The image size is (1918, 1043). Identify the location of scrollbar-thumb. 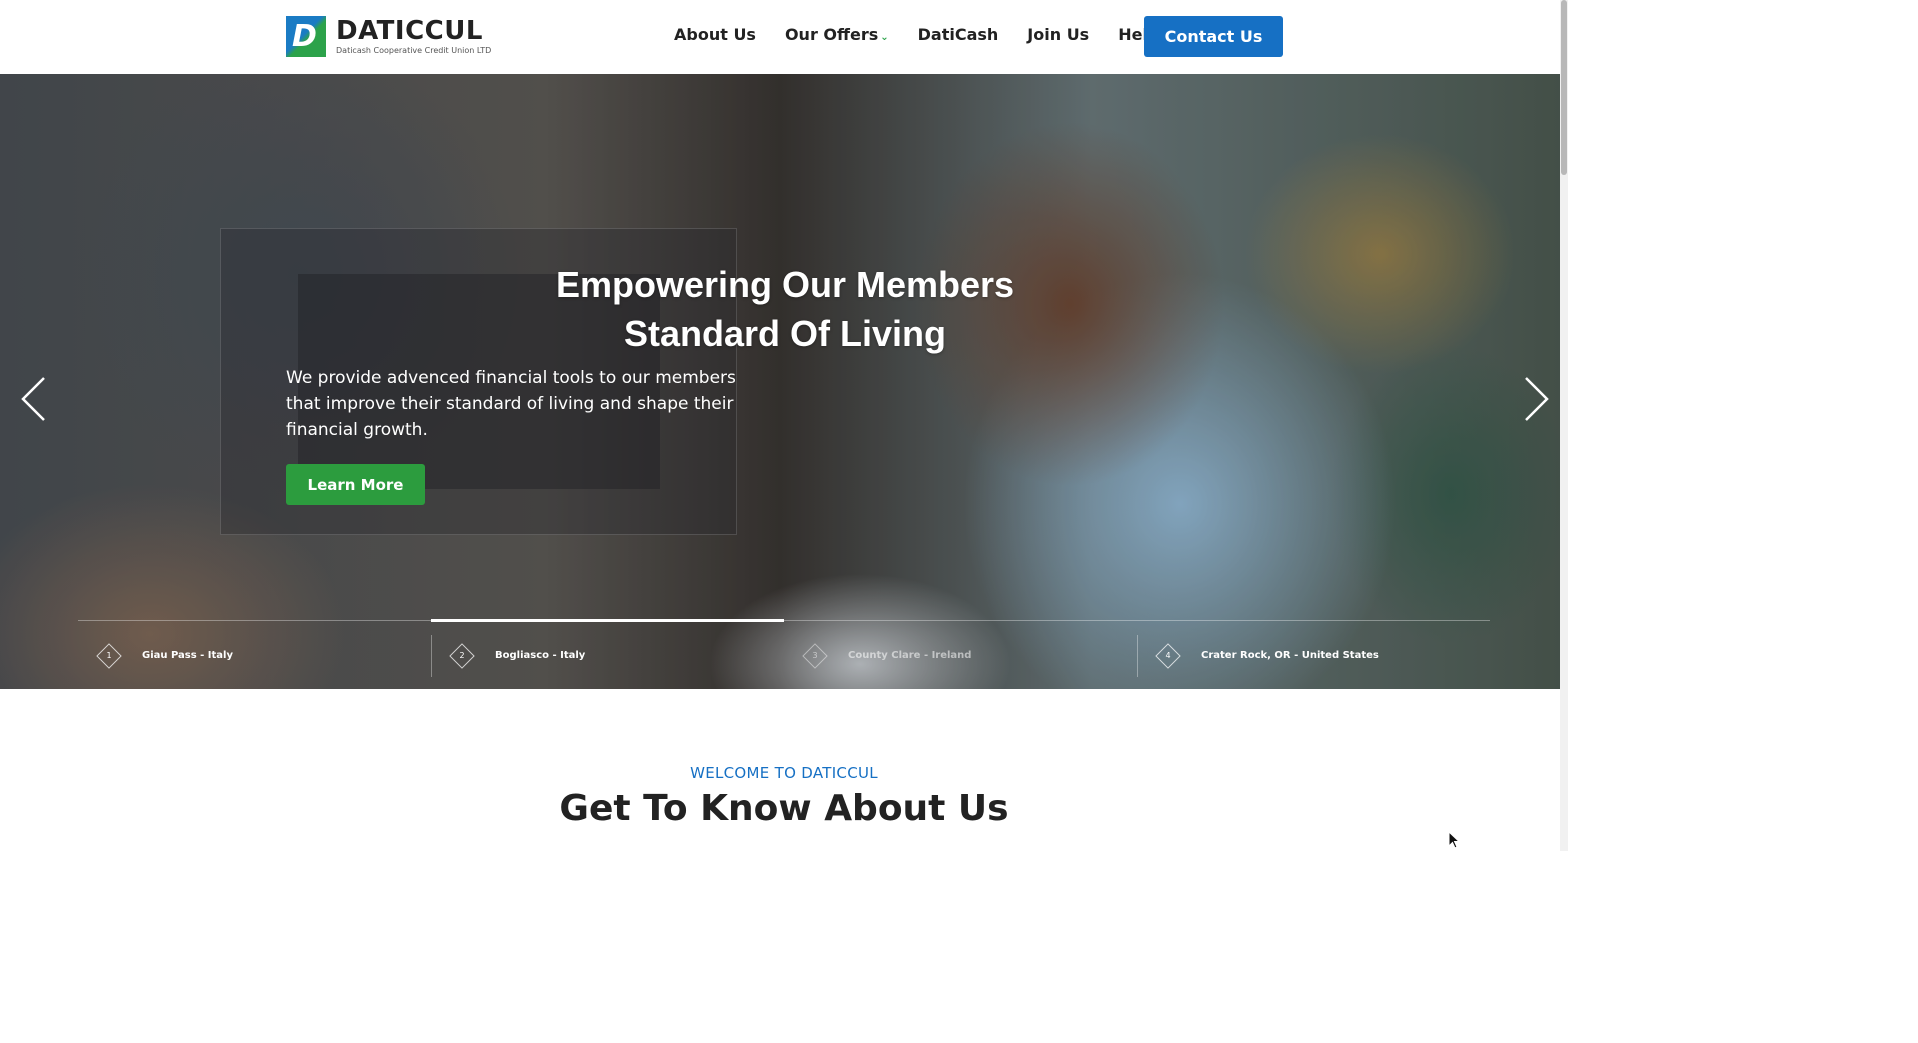
(1564, 87).